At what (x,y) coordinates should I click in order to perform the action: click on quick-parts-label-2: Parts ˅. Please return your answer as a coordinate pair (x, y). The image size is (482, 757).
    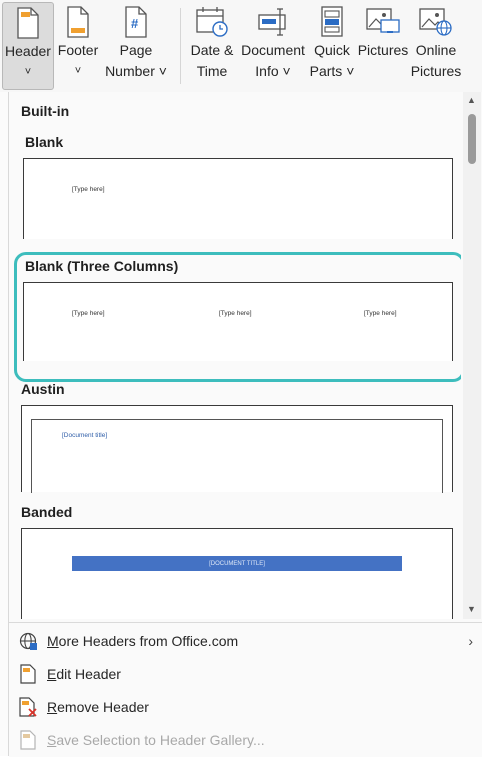
    Looking at the image, I should click on (332, 71).